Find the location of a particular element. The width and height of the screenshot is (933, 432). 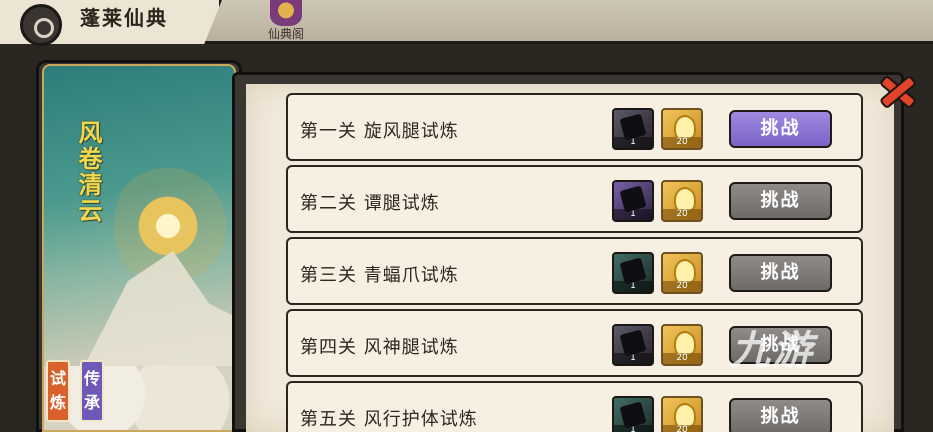

level-row: 第一关 旋风腿试炼 1 20 挑战 is located at coordinates (574, 127).